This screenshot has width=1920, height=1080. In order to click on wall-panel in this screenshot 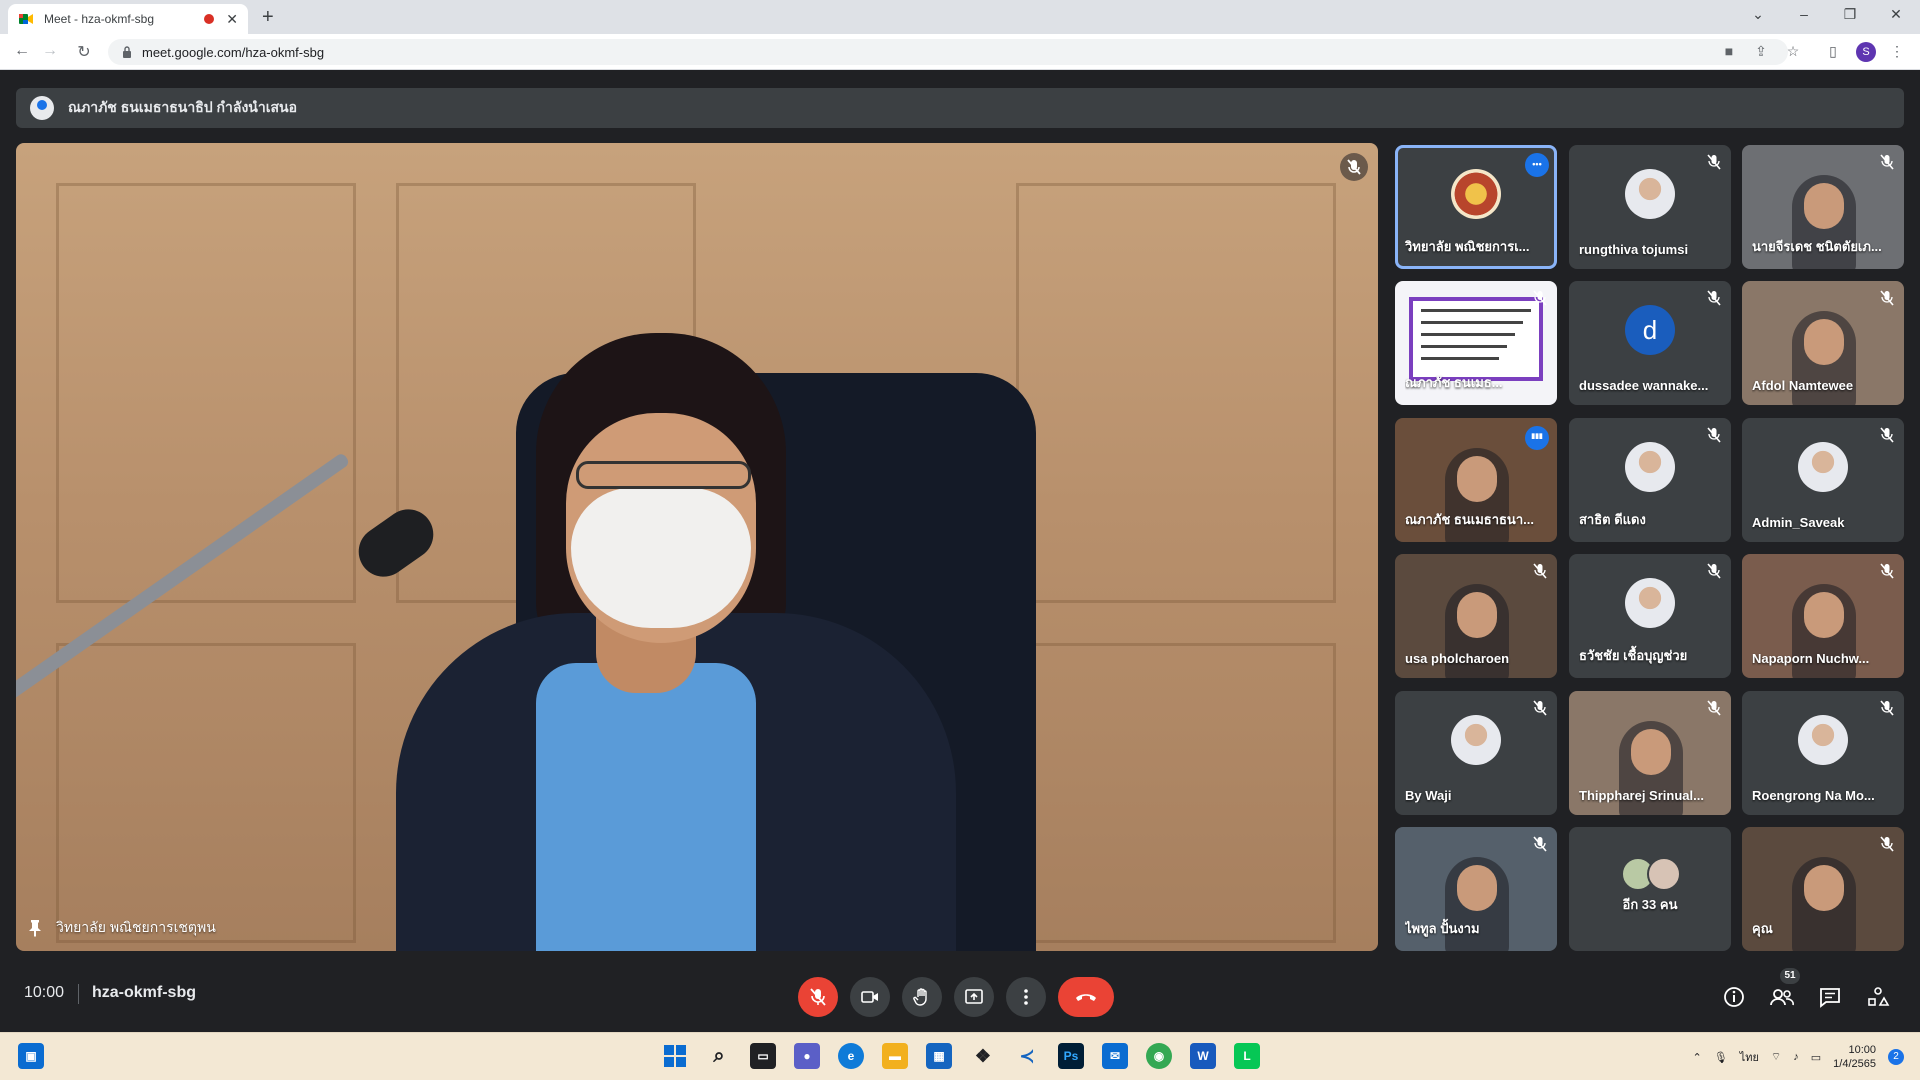, I will do `click(206, 793)`.